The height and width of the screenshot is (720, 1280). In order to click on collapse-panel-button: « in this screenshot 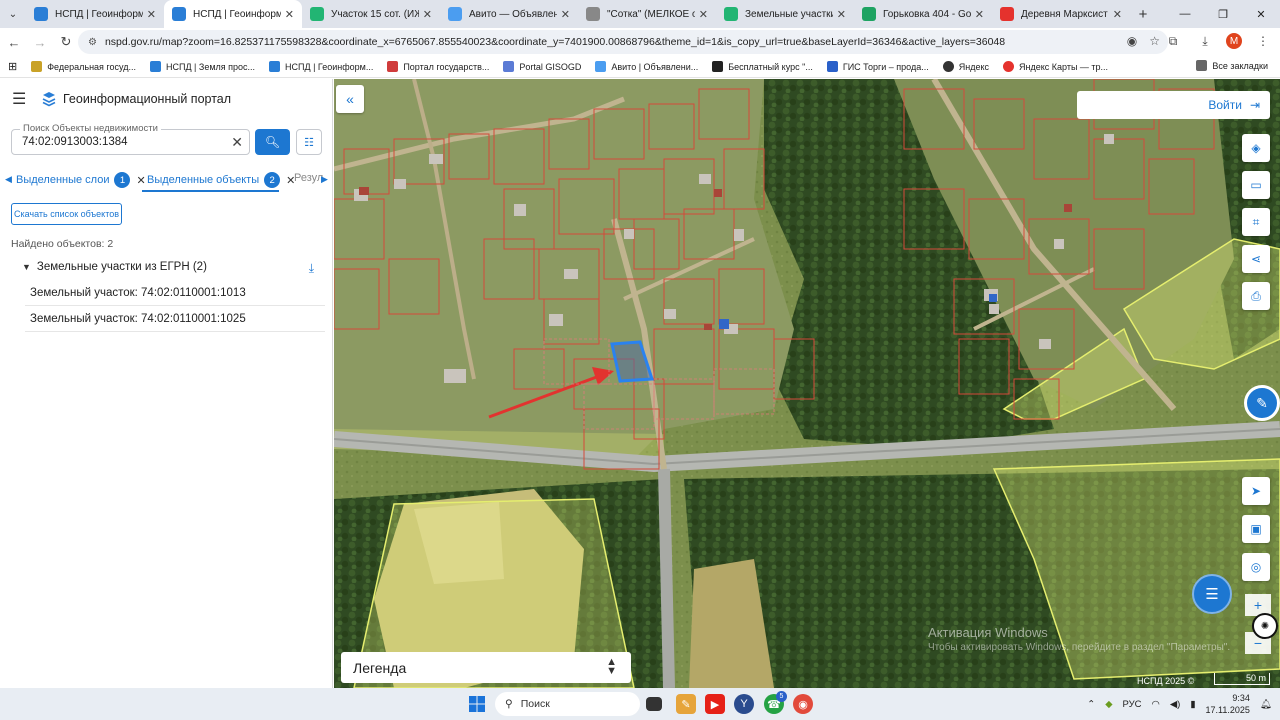, I will do `click(350, 99)`.